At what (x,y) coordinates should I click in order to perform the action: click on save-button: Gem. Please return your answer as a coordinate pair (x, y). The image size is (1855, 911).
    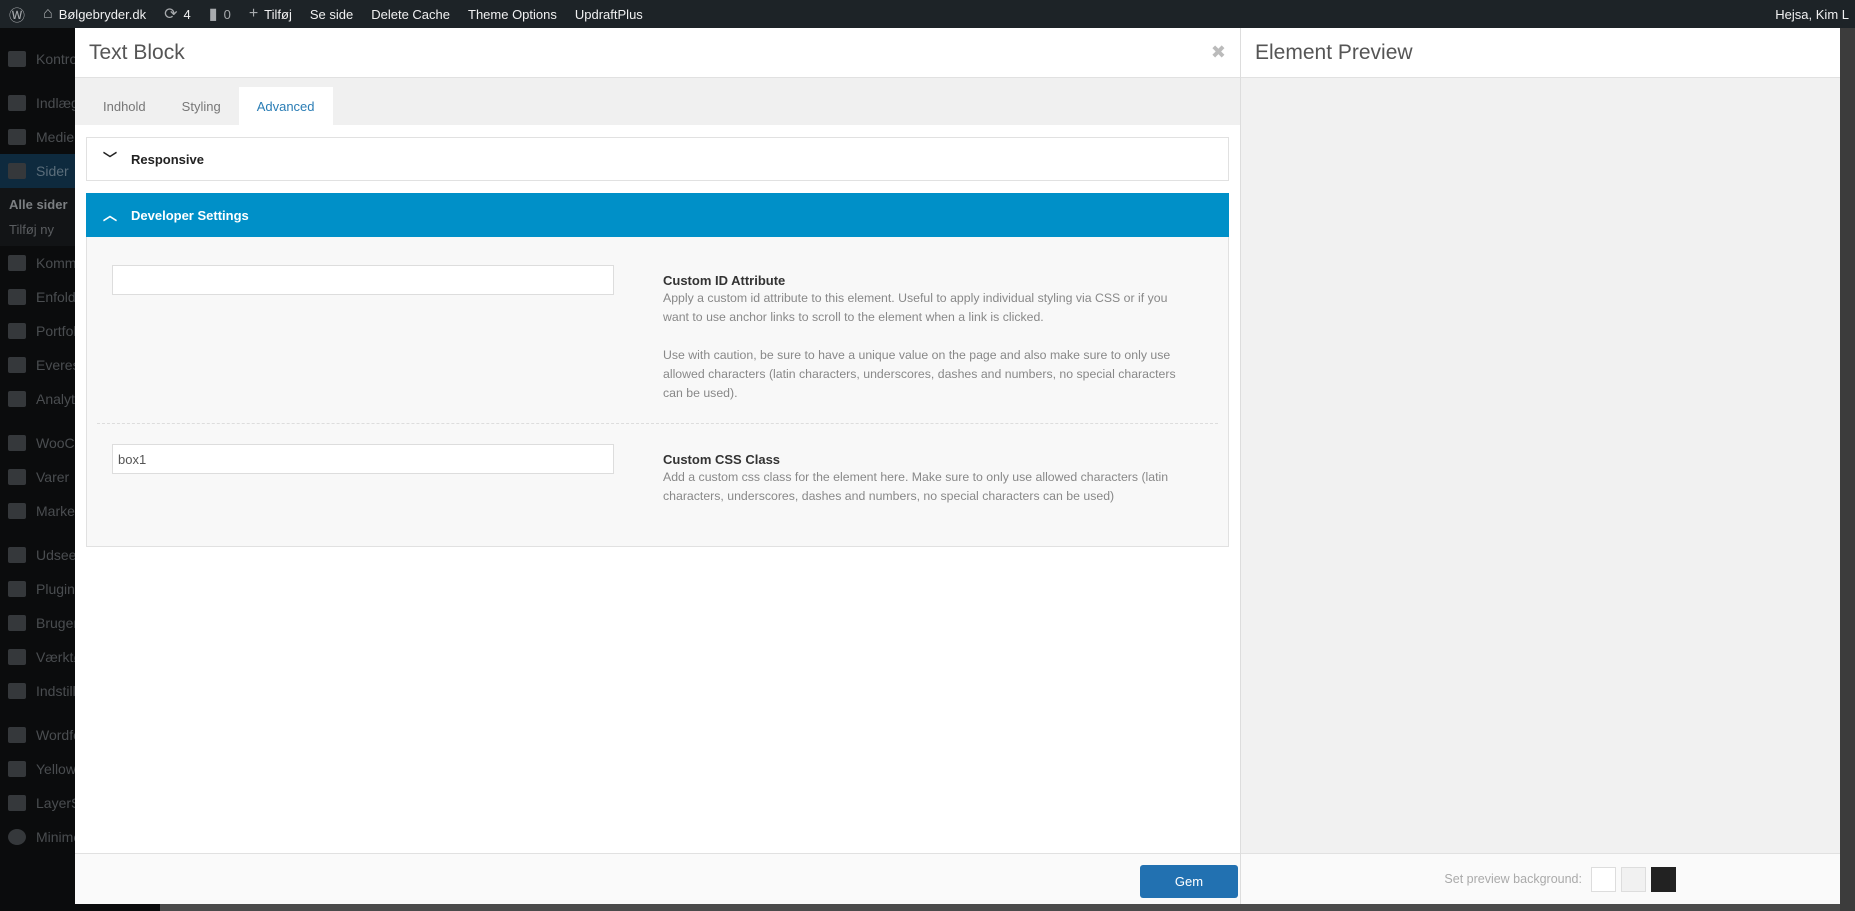
    Looking at the image, I should click on (1189, 881).